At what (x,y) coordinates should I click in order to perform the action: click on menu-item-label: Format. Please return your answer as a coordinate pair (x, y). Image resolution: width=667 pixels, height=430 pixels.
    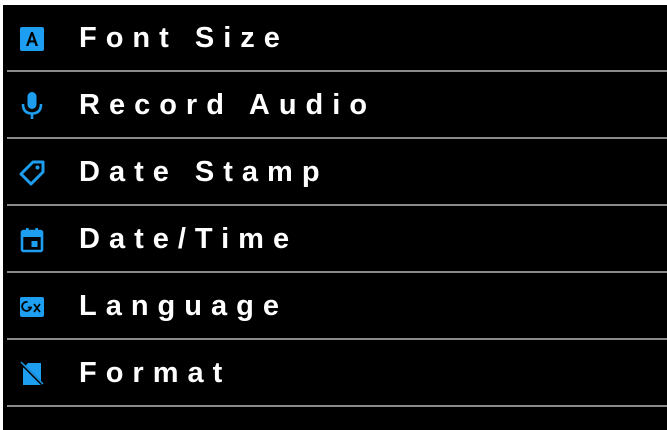
    Looking at the image, I should click on (155, 373).